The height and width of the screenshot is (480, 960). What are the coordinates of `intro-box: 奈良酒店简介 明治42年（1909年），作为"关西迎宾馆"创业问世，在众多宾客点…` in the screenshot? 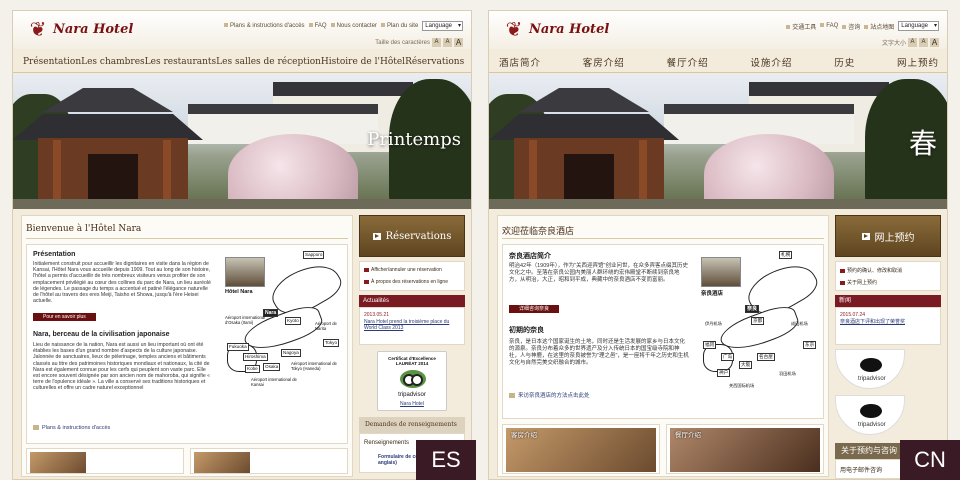 It's located at (663, 331).